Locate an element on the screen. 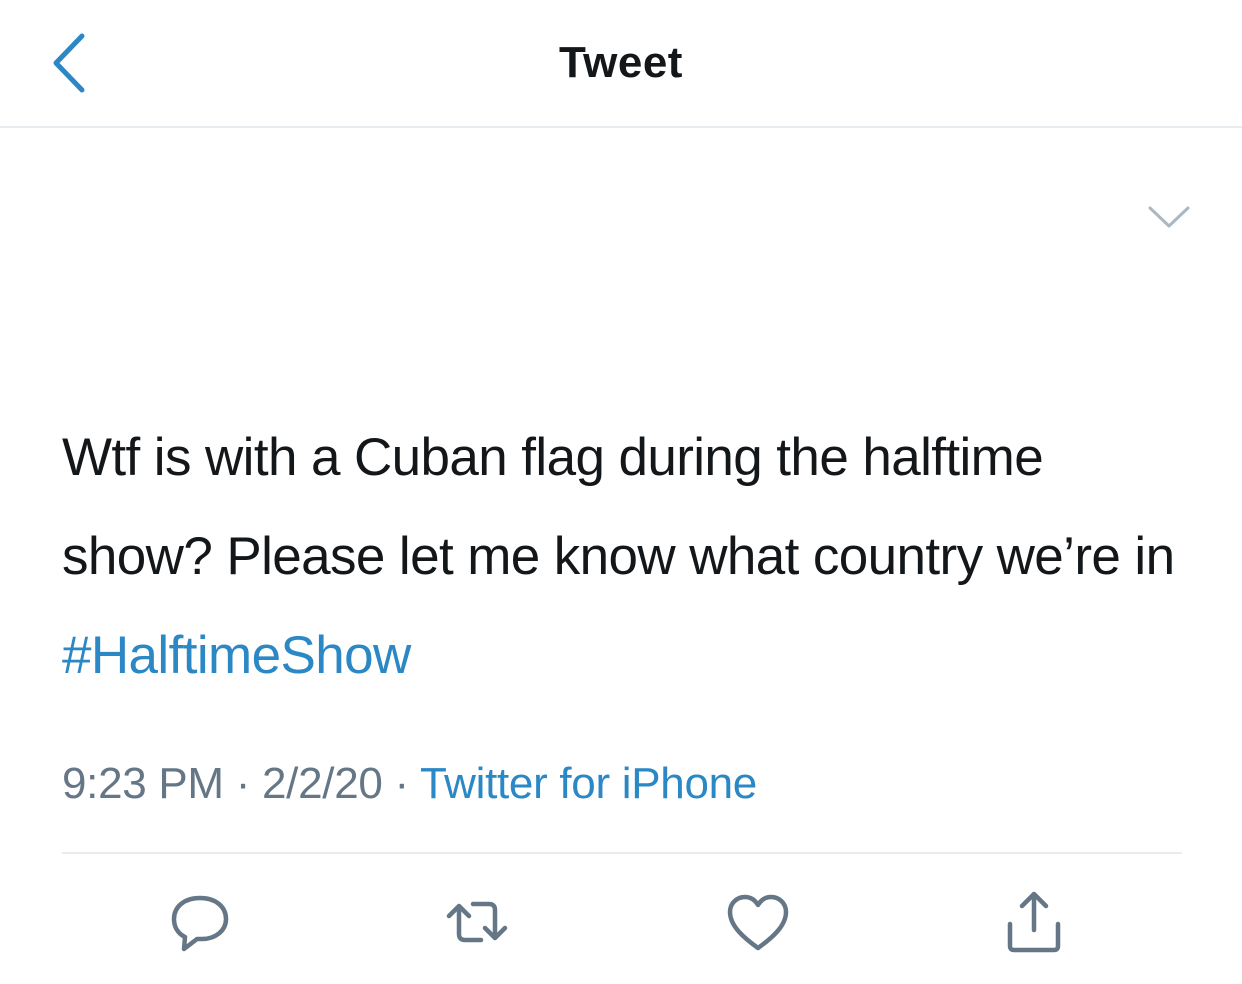 This screenshot has height=984, width=1242. page-title: Tweet is located at coordinates (621, 62).